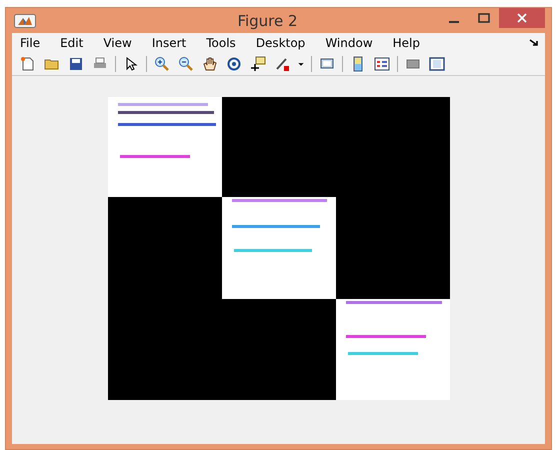 This screenshot has width=556, height=450. What do you see at coordinates (534, 43) in the screenshot?
I see `dock-arrow-icon` at bounding box center [534, 43].